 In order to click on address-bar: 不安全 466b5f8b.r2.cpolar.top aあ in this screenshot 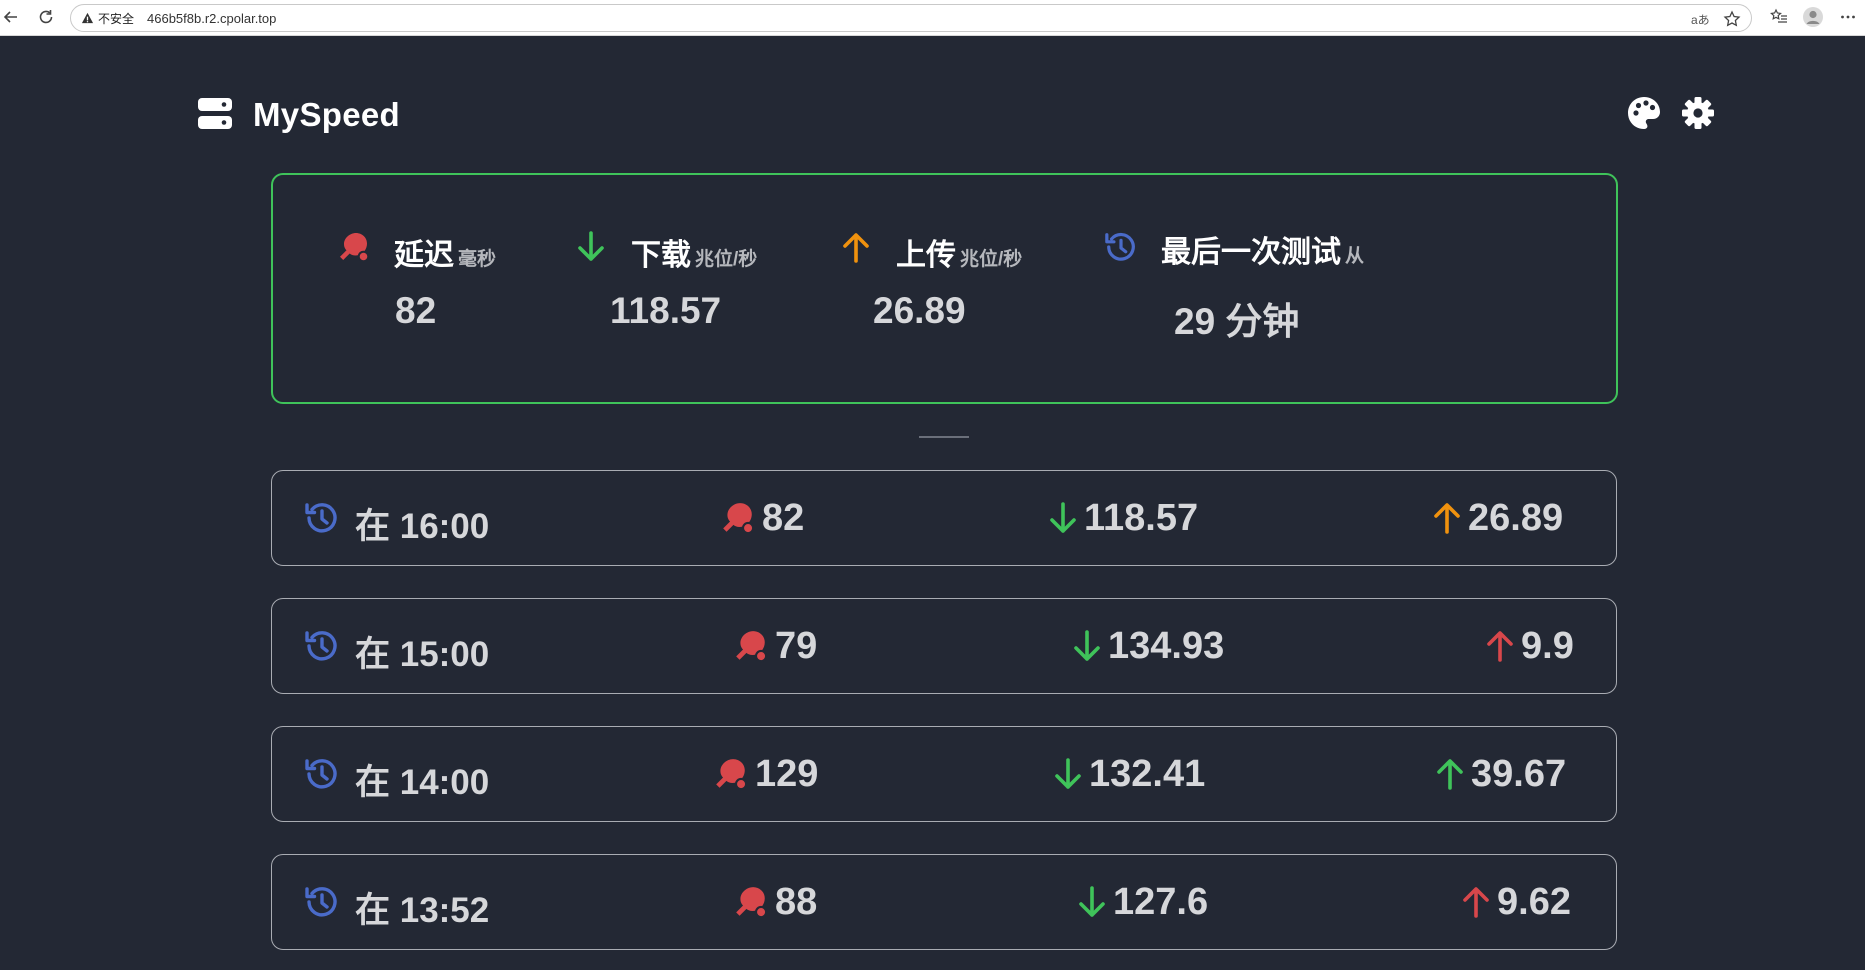, I will do `click(911, 18)`.